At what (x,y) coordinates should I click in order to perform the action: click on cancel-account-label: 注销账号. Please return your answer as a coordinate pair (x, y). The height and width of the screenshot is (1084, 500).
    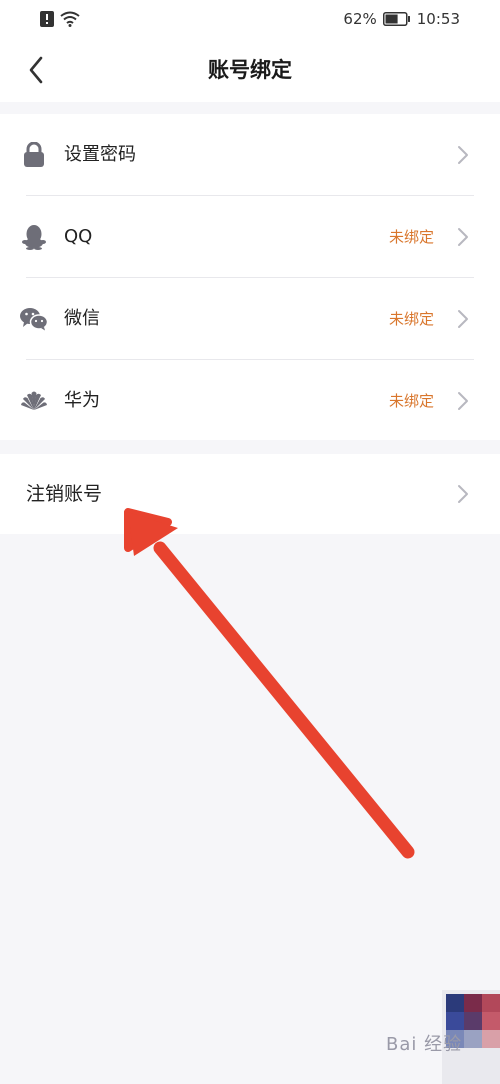
    Looking at the image, I should click on (64, 494).